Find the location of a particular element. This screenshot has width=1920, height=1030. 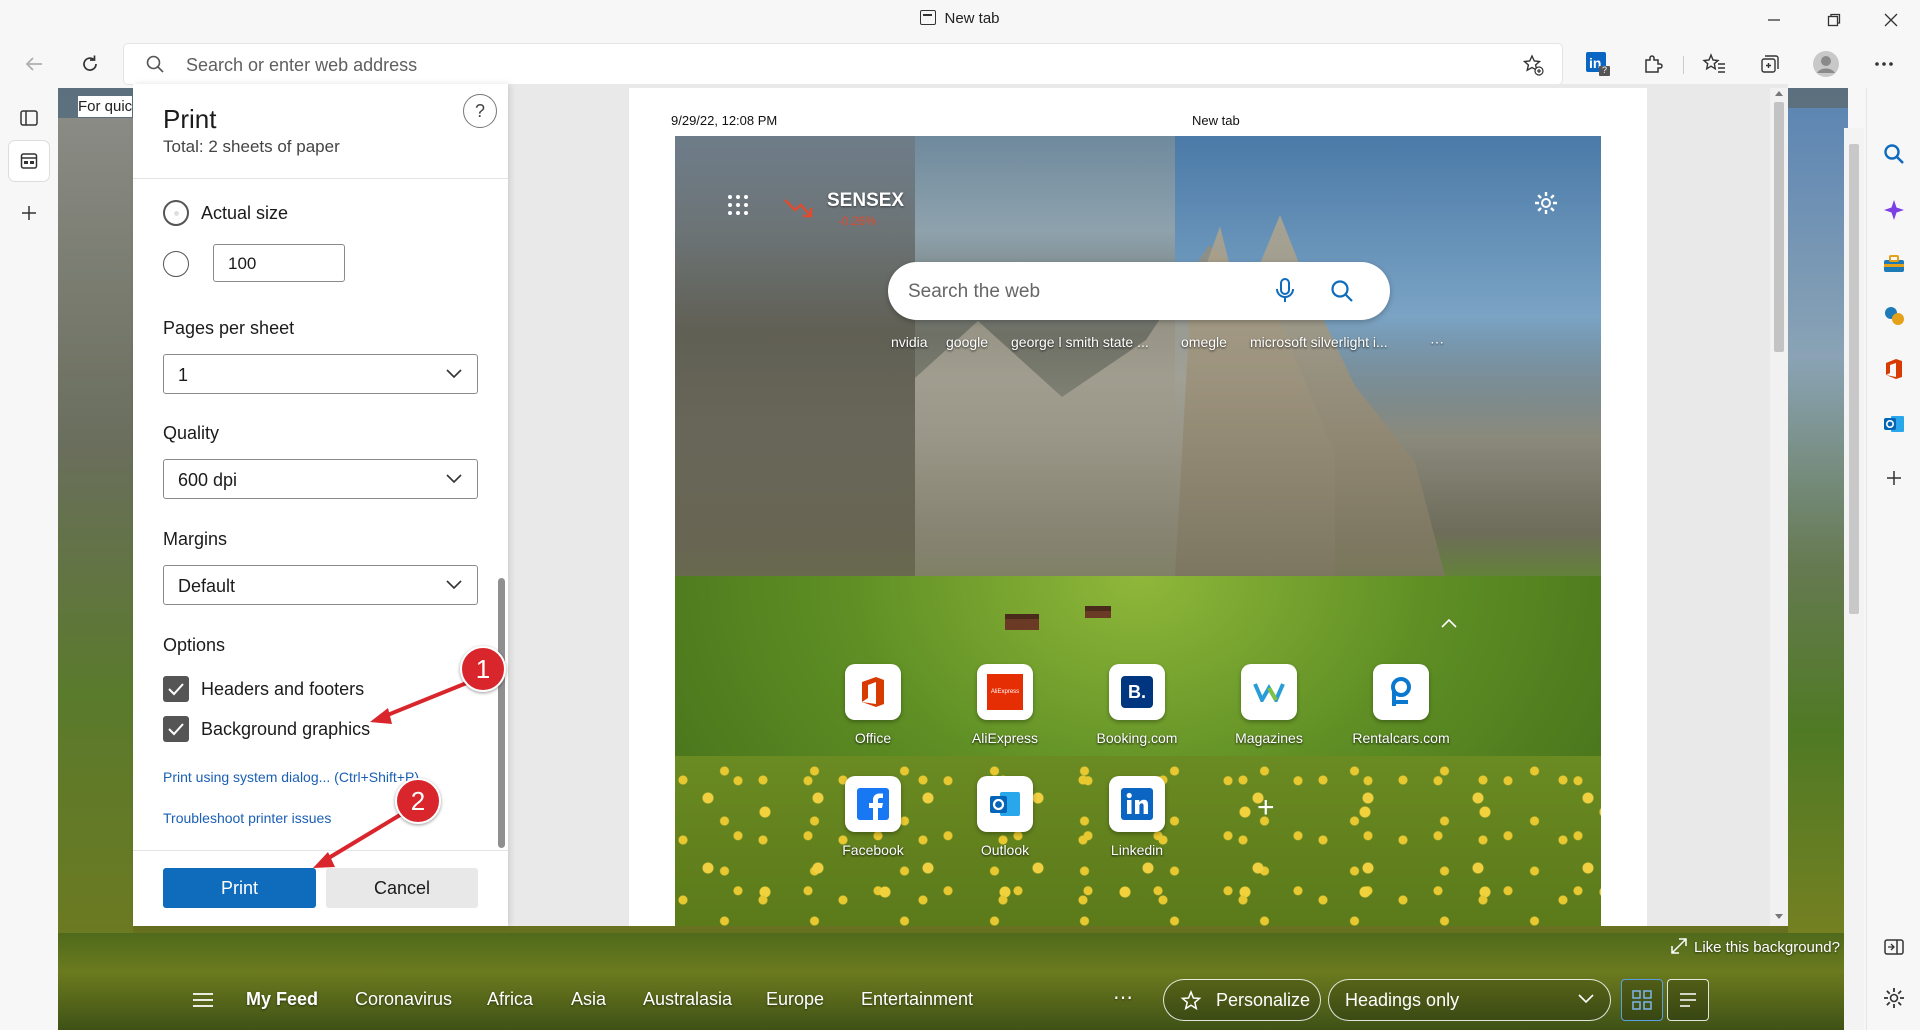

new-tab-page-icon is located at coordinates (29, 161).